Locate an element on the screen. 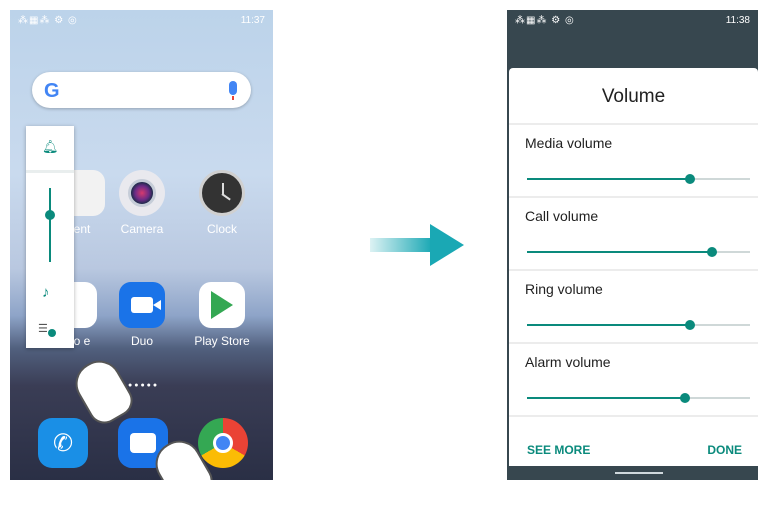 Image resolution: width=758 pixels, height=506 pixels. volume-slider-knob is located at coordinates (50, 215).